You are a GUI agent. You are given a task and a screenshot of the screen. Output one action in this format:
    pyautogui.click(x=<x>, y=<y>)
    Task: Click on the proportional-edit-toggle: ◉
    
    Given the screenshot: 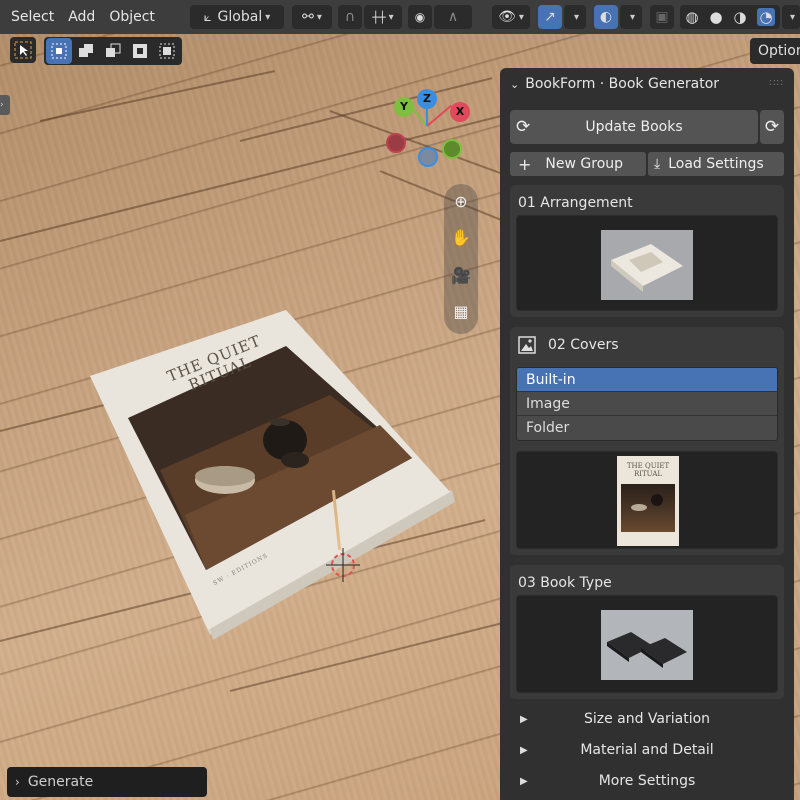 What is the action you would take?
    pyautogui.click(x=420, y=17)
    